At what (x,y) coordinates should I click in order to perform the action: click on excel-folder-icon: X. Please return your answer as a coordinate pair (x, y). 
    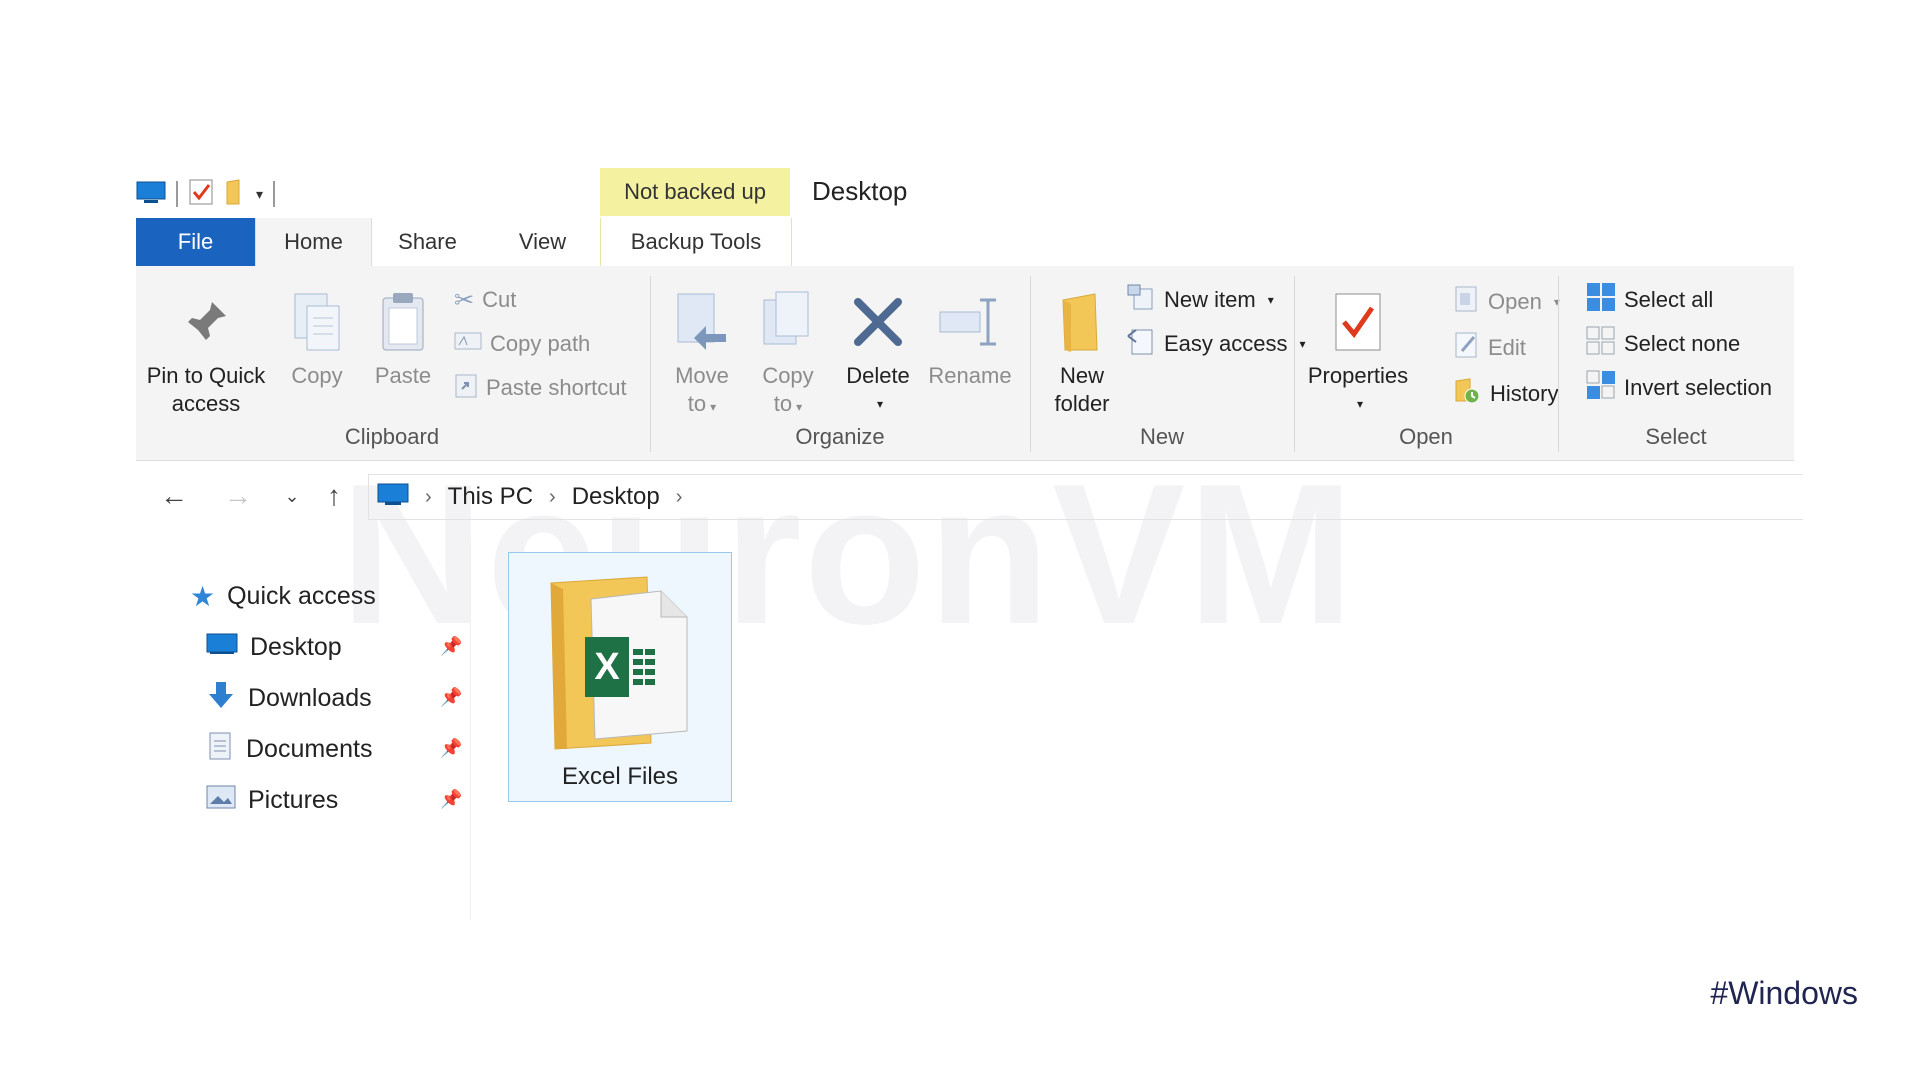
    Looking at the image, I should click on (622, 665).